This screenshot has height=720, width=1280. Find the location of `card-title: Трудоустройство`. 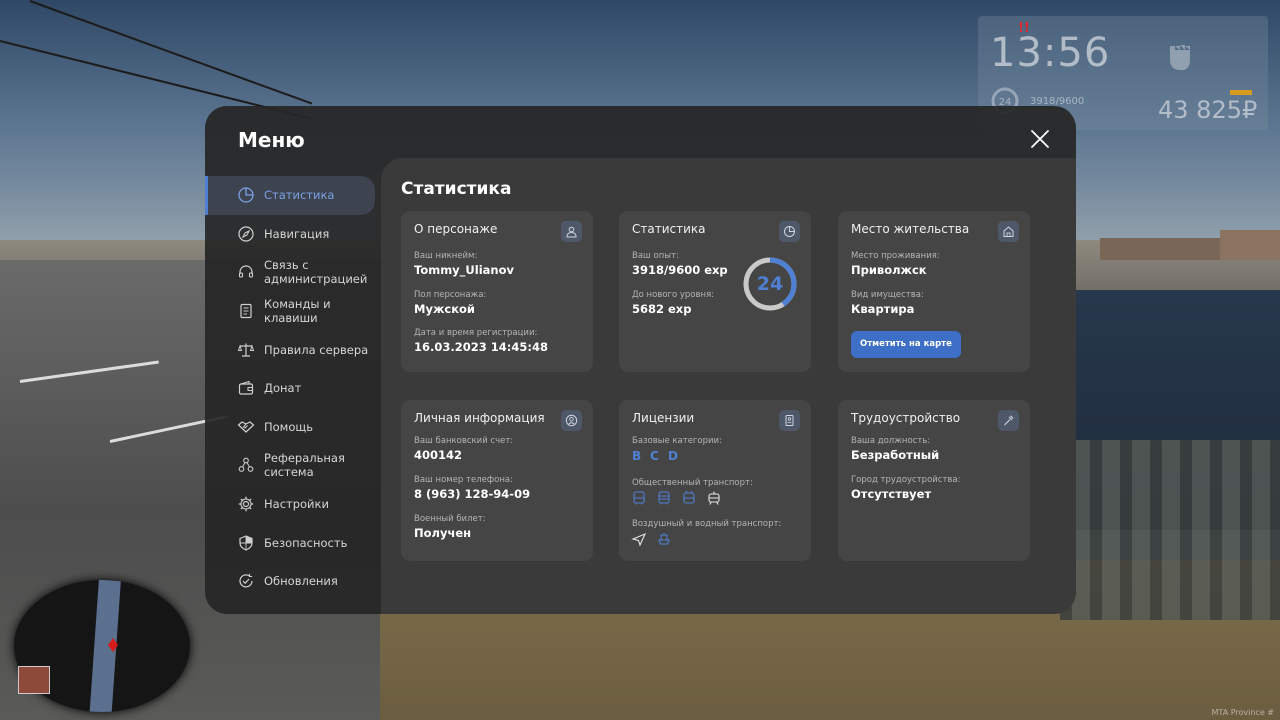

card-title: Трудоустройство is located at coordinates (906, 418).